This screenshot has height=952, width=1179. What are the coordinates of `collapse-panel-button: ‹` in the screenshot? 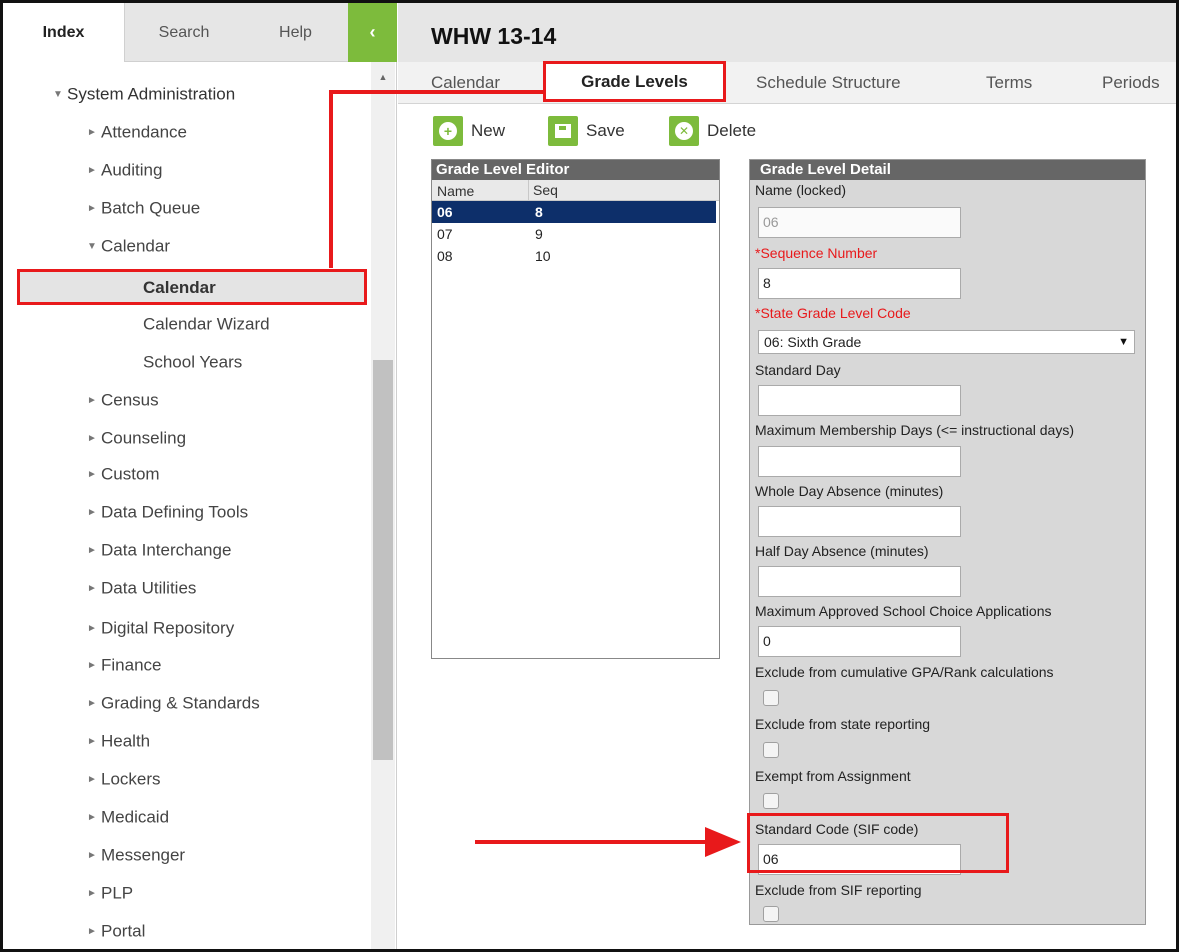 It's located at (372, 32).